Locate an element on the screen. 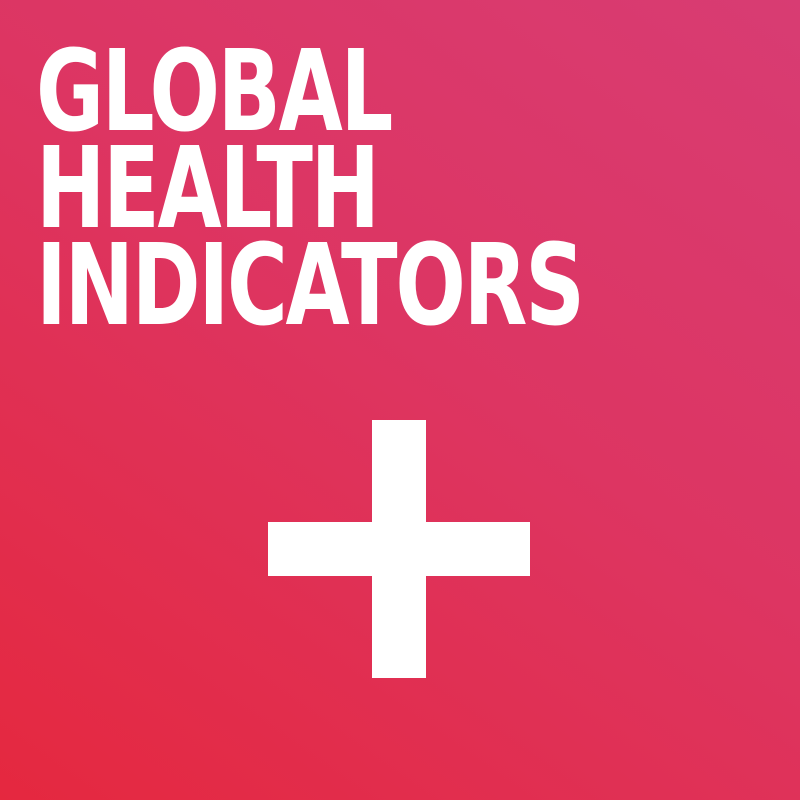  plus-icon is located at coordinates (399, 549).